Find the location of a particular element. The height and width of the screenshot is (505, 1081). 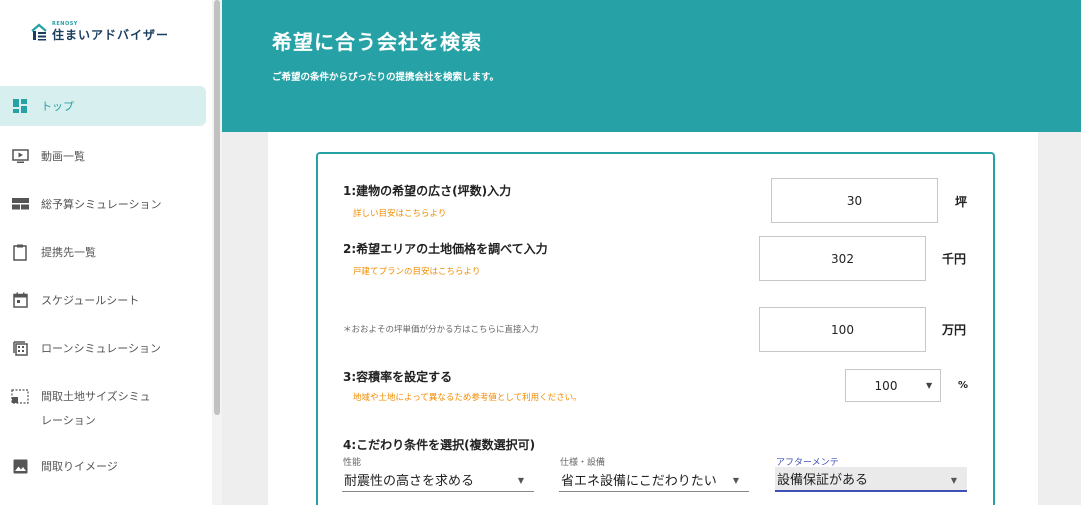

brand-logo: RENOSY 住まいアドバイザー is located at coordinates (99, 31).